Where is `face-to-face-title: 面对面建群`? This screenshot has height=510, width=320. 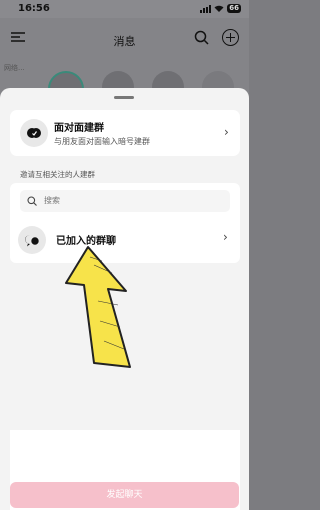 face-to-face-title: 面对面建群 is located at coordinates (79, 128).